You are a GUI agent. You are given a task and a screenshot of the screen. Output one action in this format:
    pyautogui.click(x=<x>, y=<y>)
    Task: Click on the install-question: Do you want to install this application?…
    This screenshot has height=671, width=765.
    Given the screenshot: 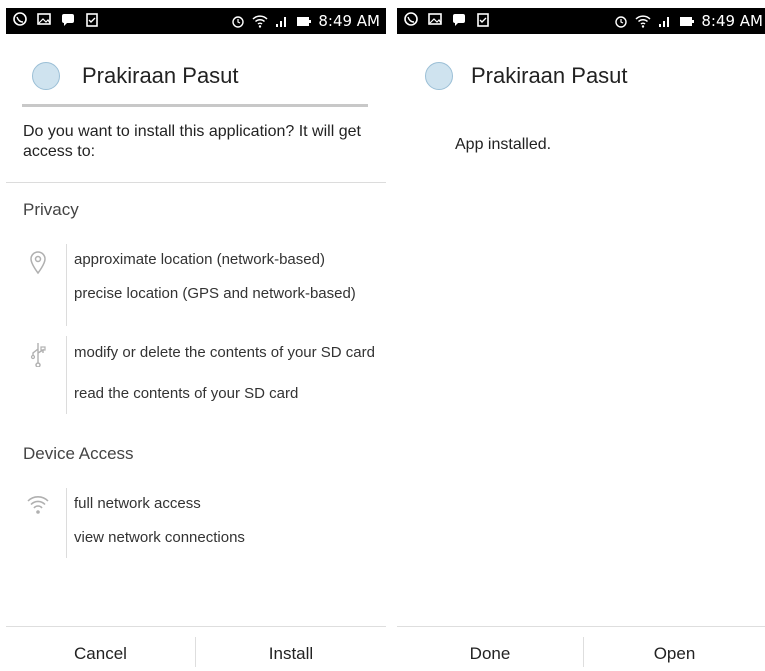 What is the action you would take?
    pyautogui.click(x=192, y=141)
    